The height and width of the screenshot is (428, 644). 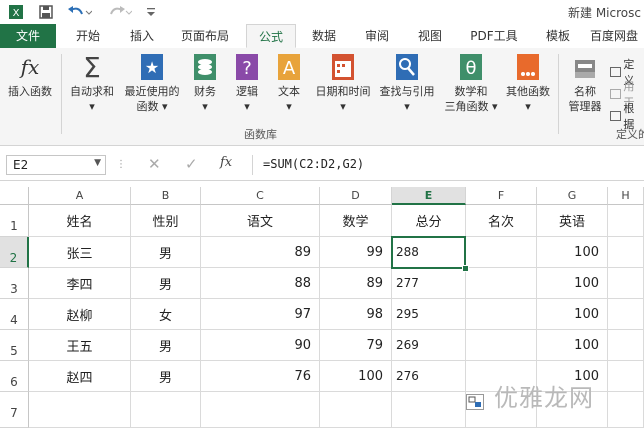 I want to click on recently-used-button: ★ 最近使用的 函数 ▾, so click(x=152, y=83).